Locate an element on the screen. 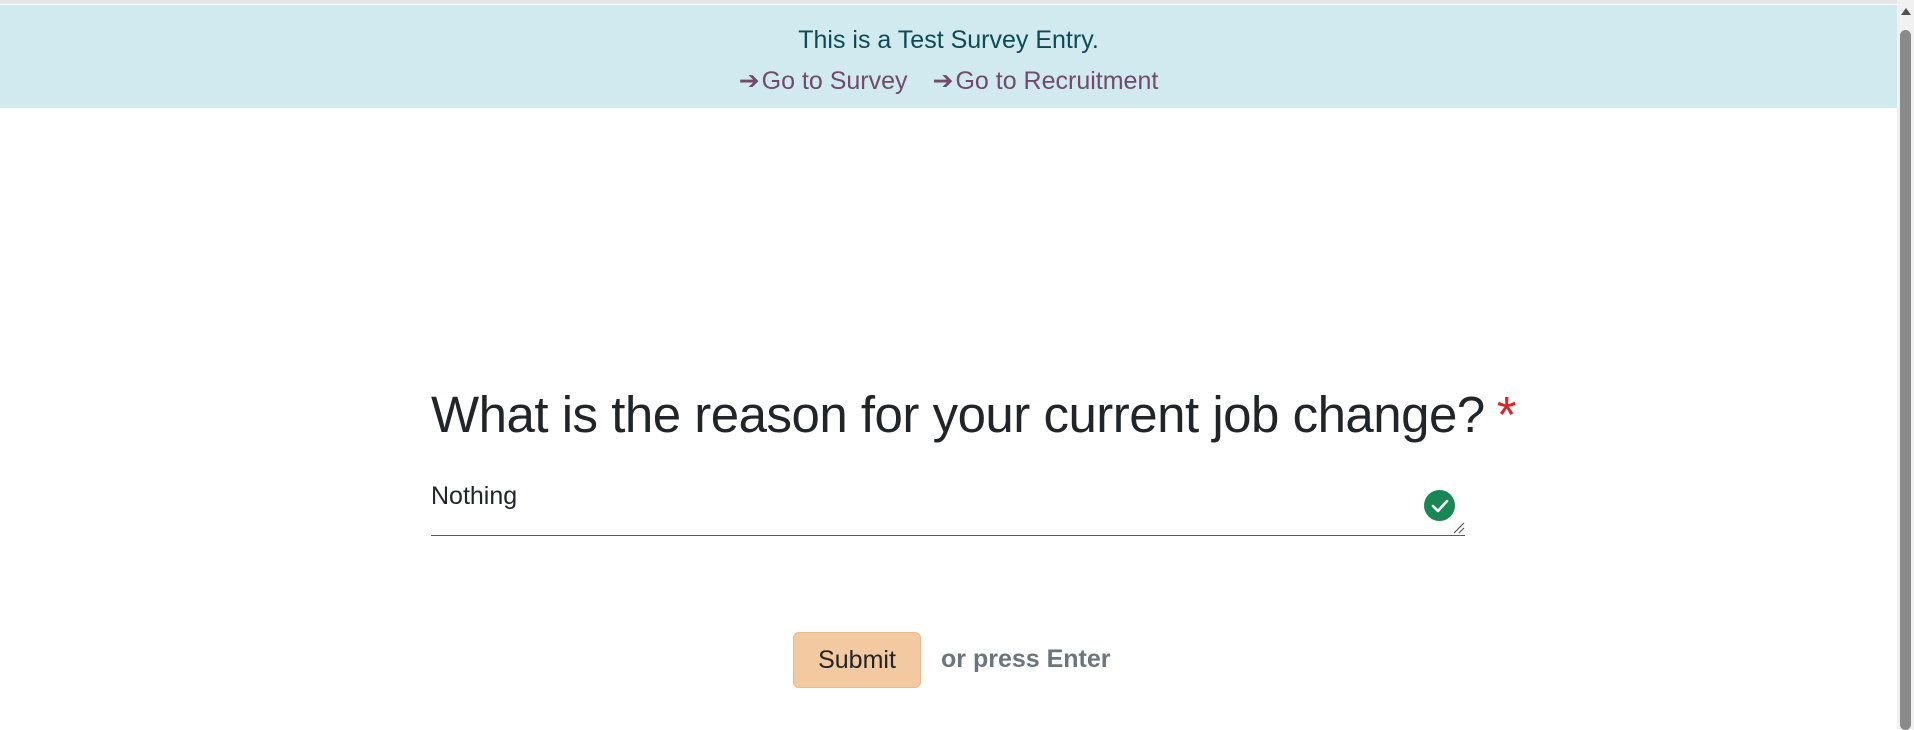 This screenshot has width=1914, height=730. go-to-survey-link: ➔Go to Survey is located at coordinates (823, 81).